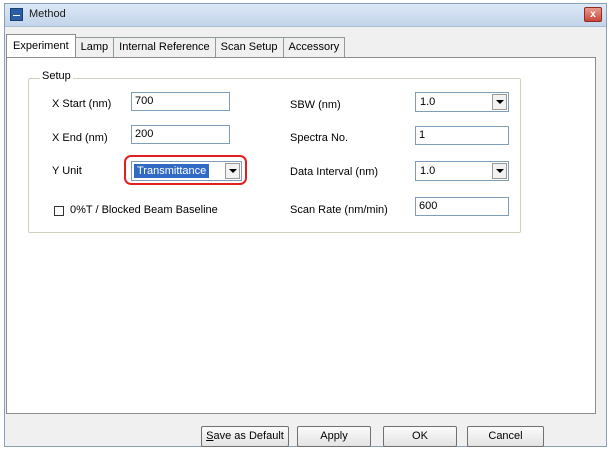 This screenshot has width=611, height=451. What do you see at coordinates (319, 138) in the screenshot?
I see `spectra-no-label: Spectra No.` at bounding box center [319, 138].